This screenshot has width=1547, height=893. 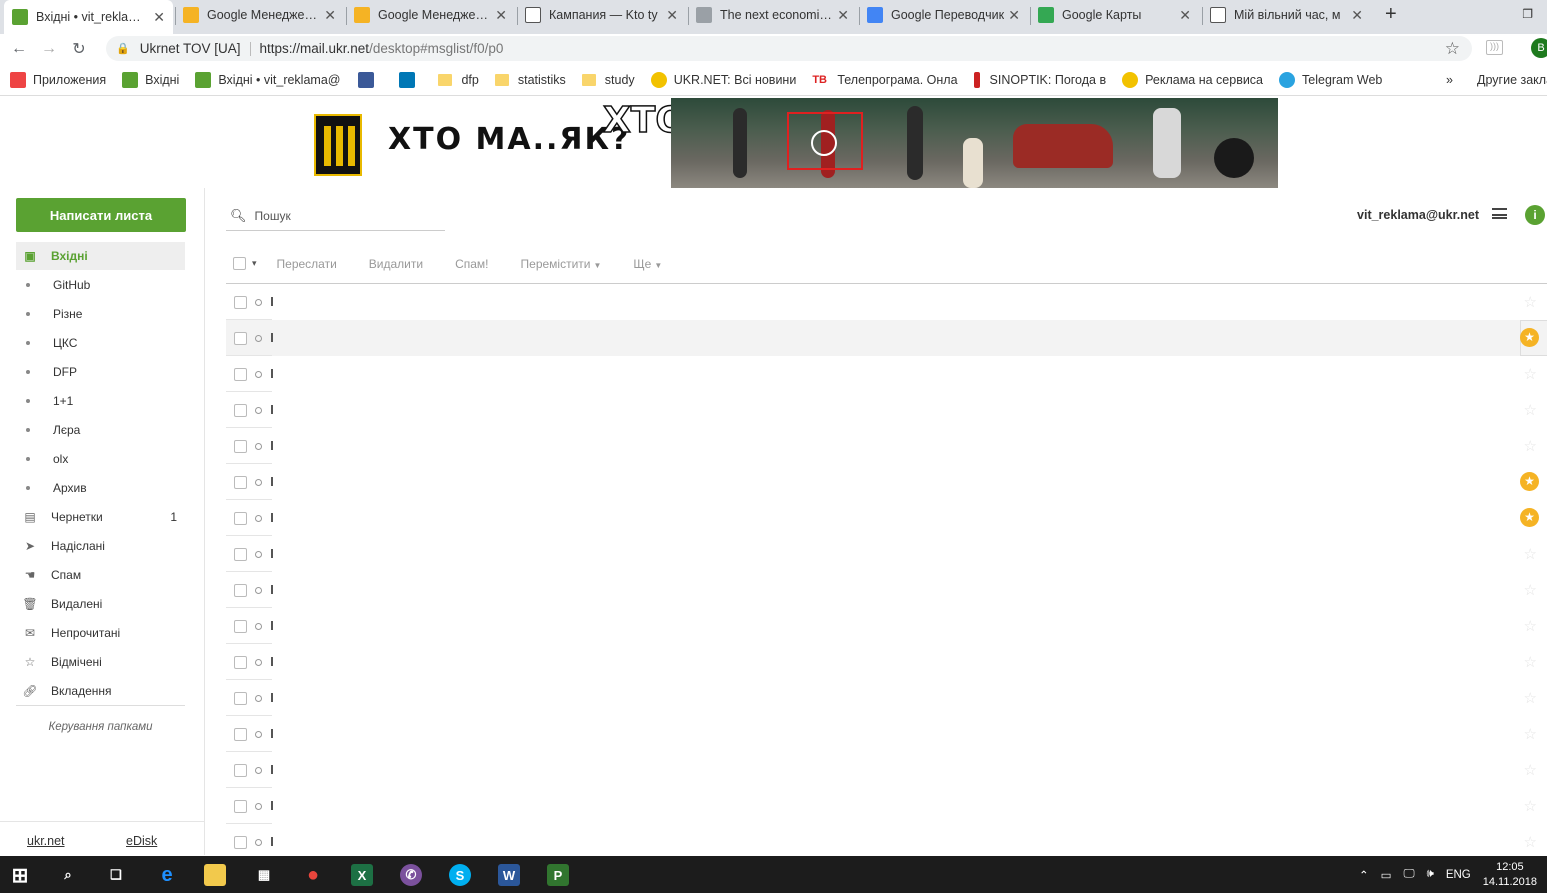 I want to click on action-more-button: Ще ▼, so click(x=647, y=264).